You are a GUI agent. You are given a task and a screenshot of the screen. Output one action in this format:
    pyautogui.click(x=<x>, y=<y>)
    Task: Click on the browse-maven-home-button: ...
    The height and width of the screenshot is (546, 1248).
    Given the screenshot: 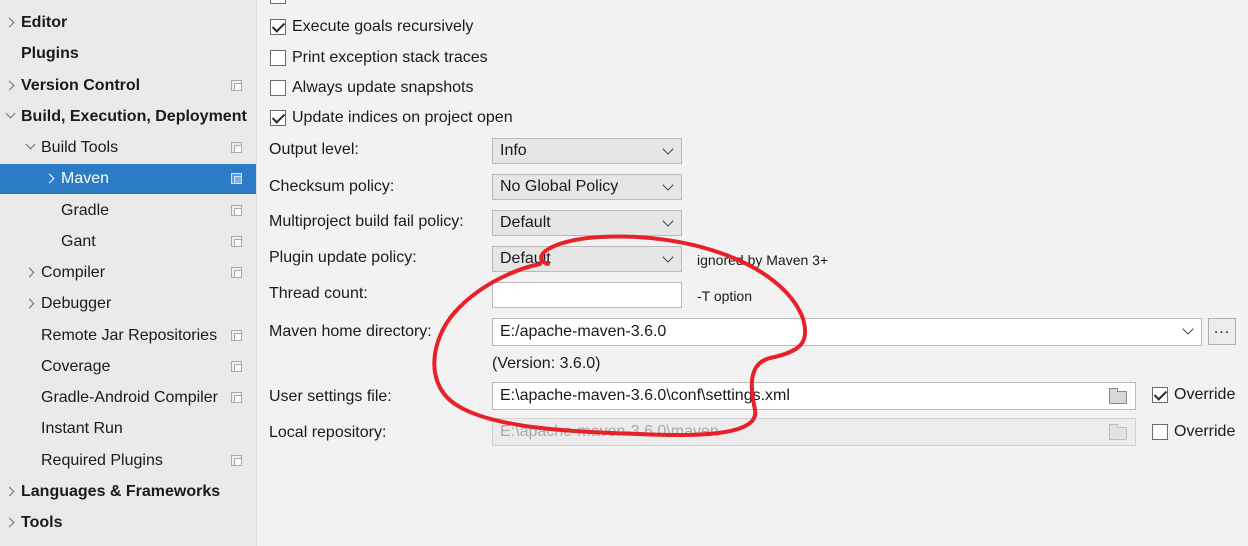 What is the action you would take?
    pyautogui.click(x=1222, y=331)
    